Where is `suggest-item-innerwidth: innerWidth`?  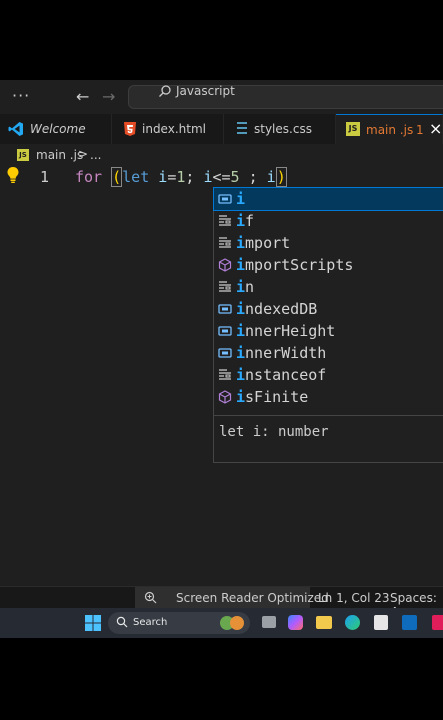
suggest-item-innerwidth: innerWidth is located at coordinates (328, 353).